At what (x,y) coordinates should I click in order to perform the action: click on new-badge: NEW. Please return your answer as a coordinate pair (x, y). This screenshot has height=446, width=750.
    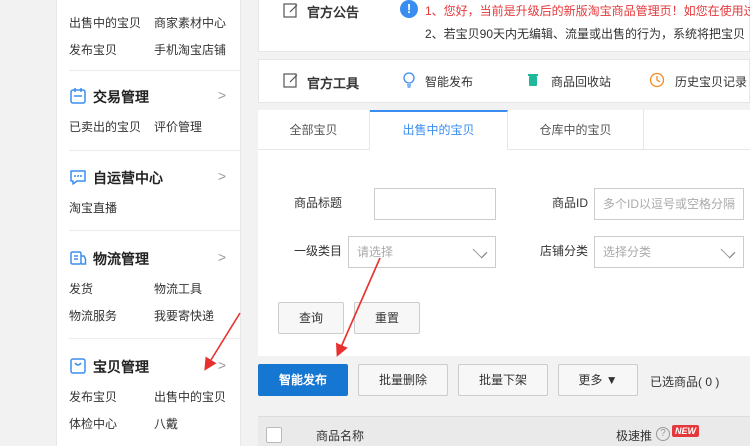
    Looking at the image, I should click on (685, 431).